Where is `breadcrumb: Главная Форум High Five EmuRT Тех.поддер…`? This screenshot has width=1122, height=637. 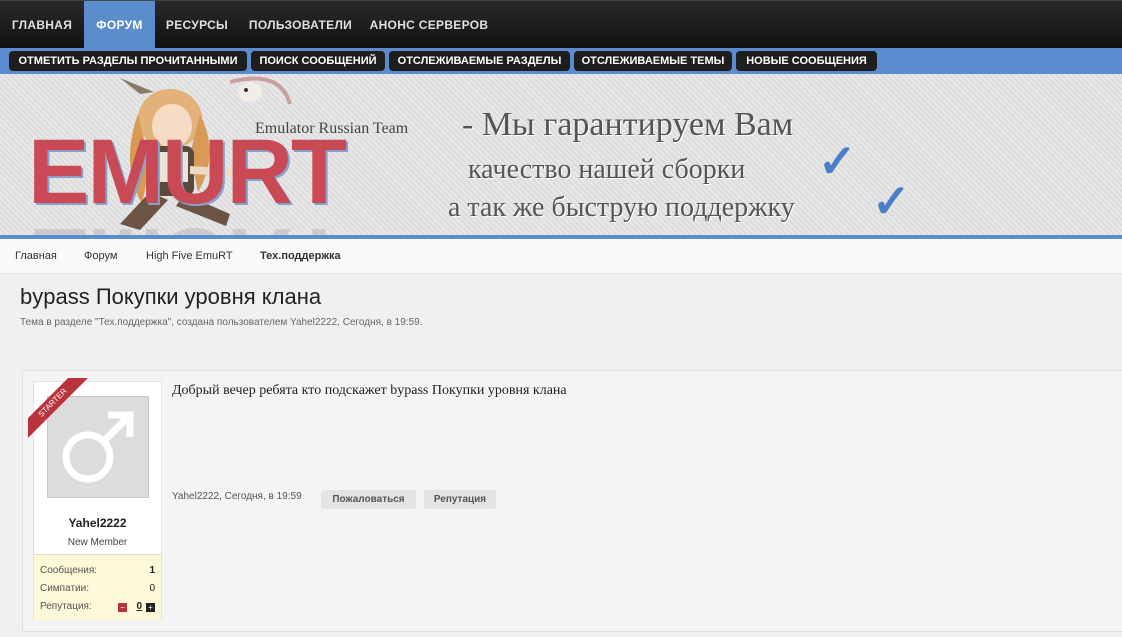 breadcrumb: Главная Форум High Five EmuRT Тех.поддер… is located at coordinates (561, 256).